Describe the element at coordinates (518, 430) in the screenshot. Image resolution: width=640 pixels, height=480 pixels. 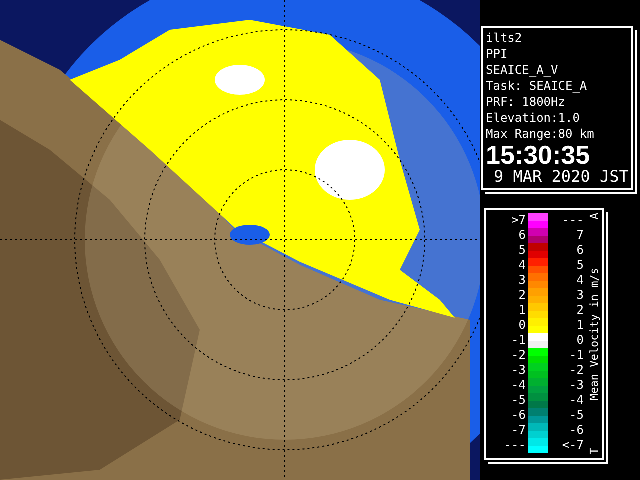
I see `legend-label: -7` at that location.